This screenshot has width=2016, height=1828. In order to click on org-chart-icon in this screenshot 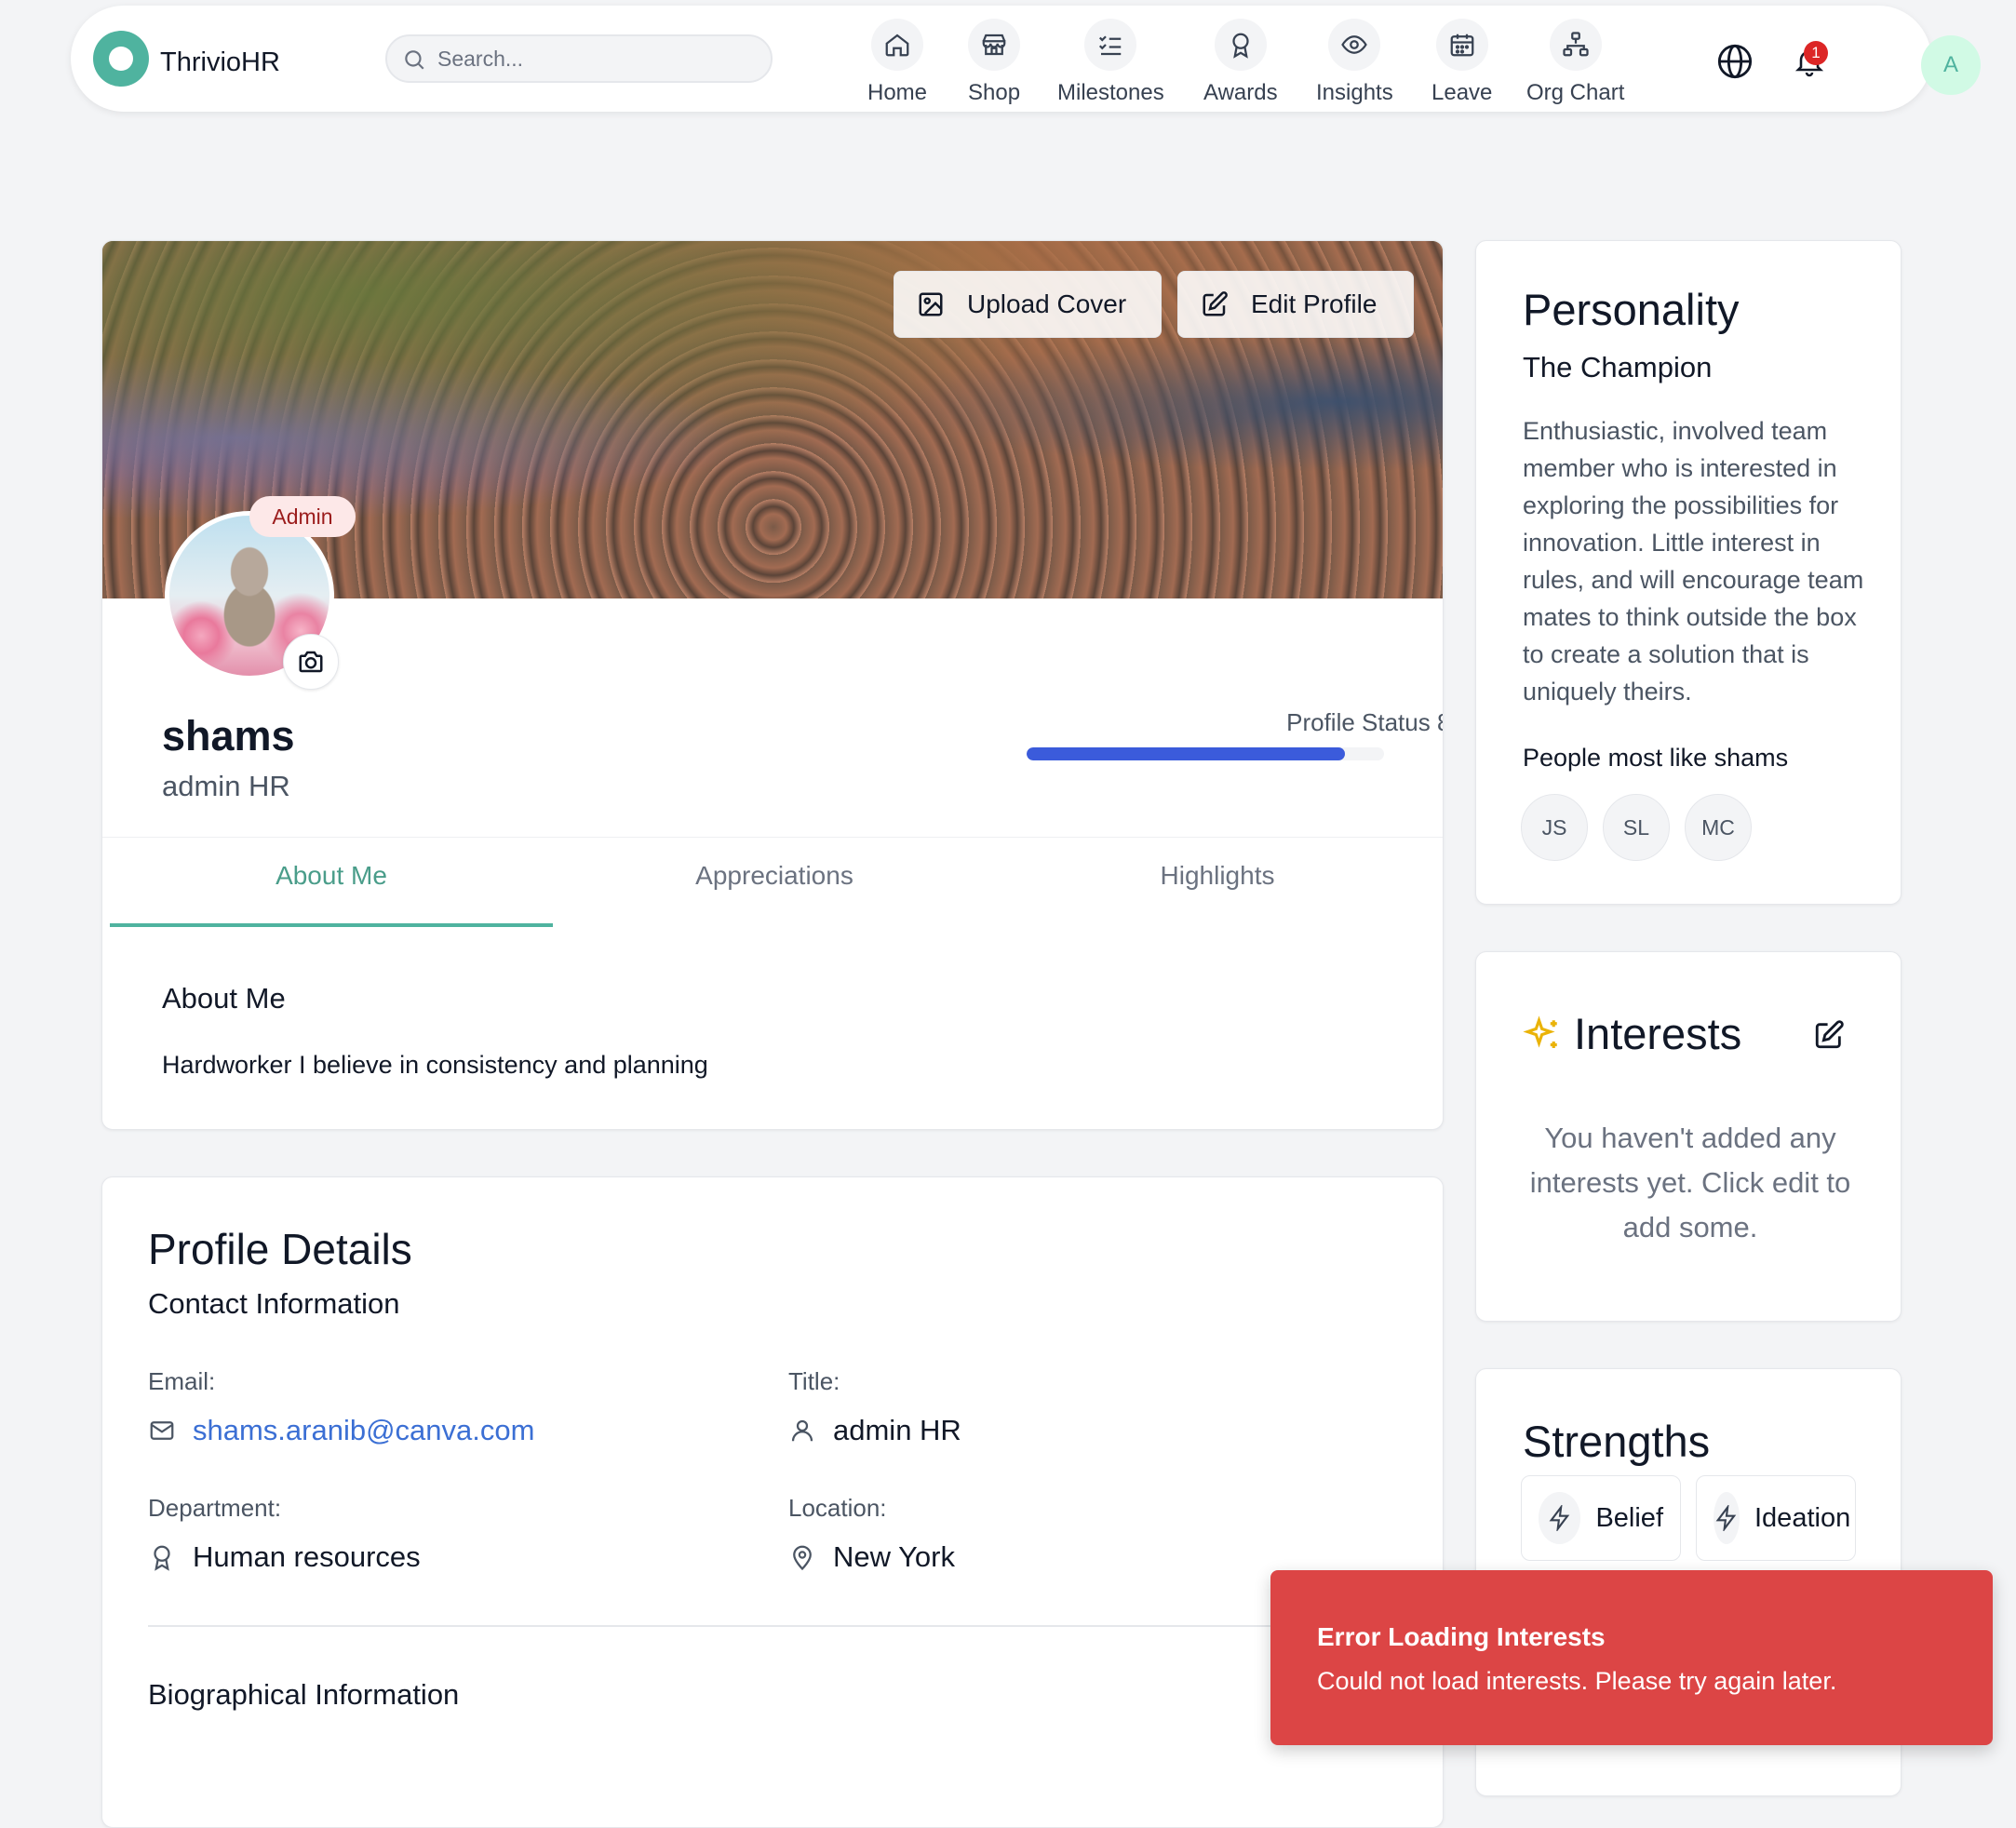, I will do `click(1576, 44)`.